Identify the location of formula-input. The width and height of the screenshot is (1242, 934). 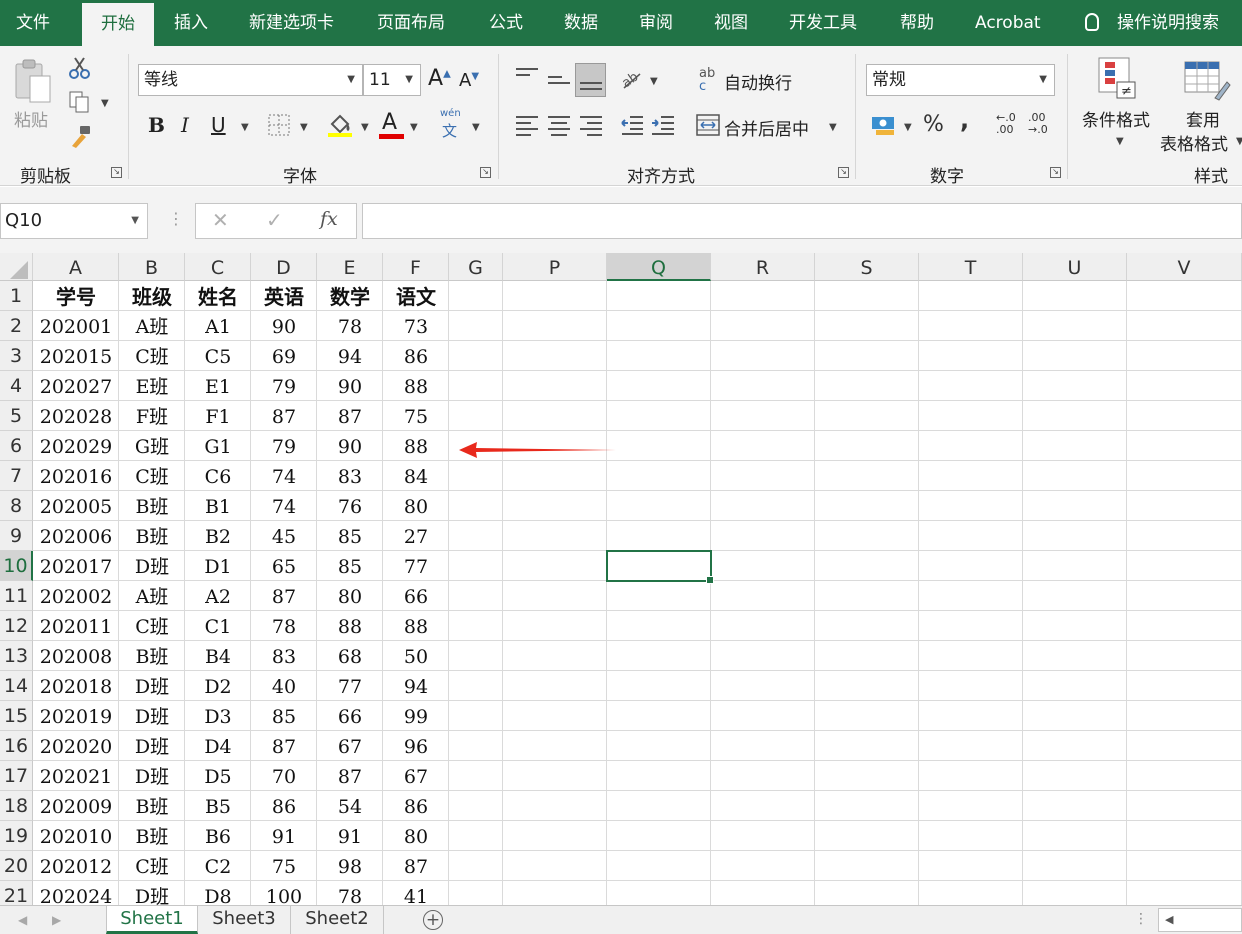
(802, 221).